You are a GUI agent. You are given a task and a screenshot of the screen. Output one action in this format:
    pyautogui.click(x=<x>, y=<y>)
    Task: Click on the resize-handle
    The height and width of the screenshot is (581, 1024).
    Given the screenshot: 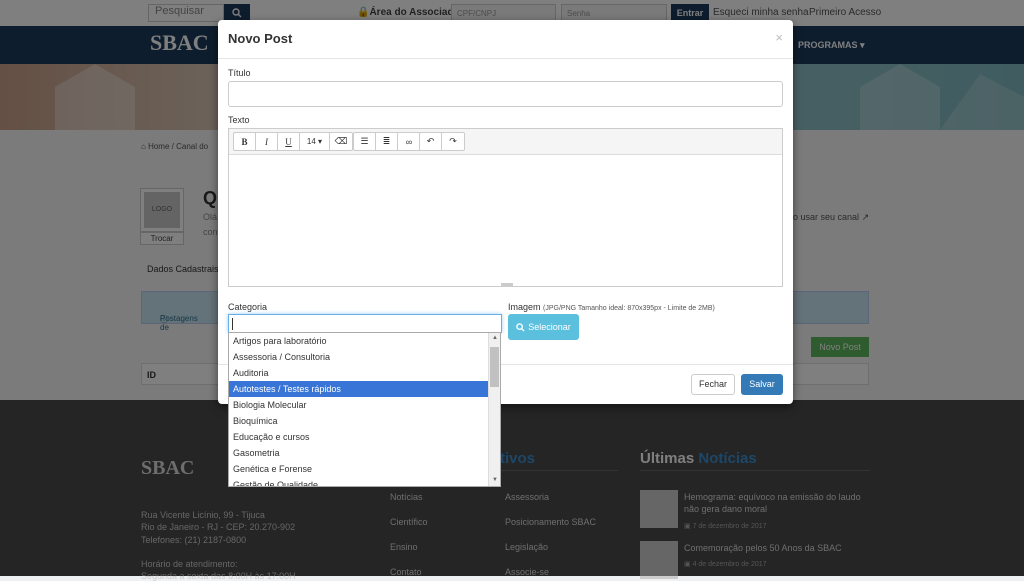 What is the action you would take?
    pyautogui.click(x=507, y=285)
    